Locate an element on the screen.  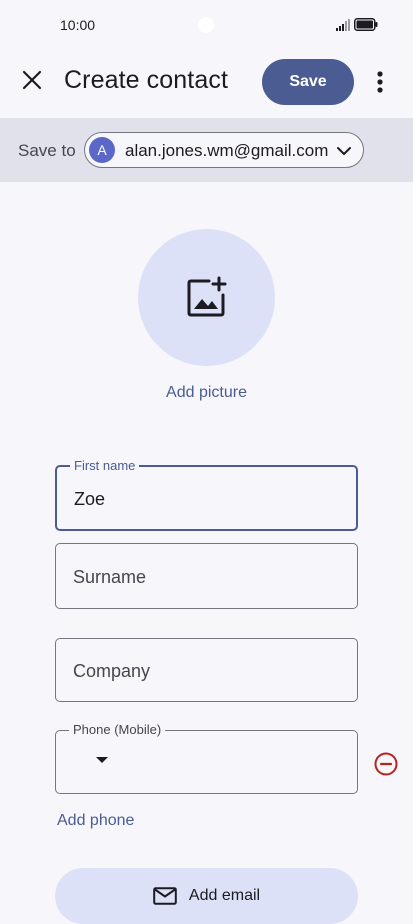
email-icon is located at coordinates (165, 896).